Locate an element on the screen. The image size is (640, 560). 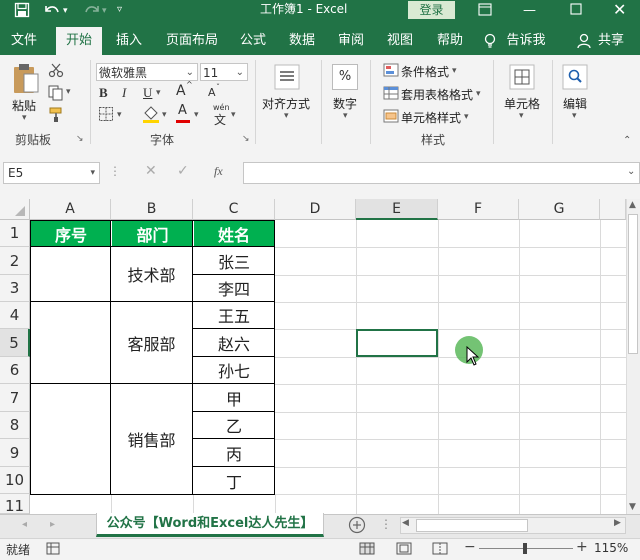
name-cell: 丁 is located at coordinates (234, 480).